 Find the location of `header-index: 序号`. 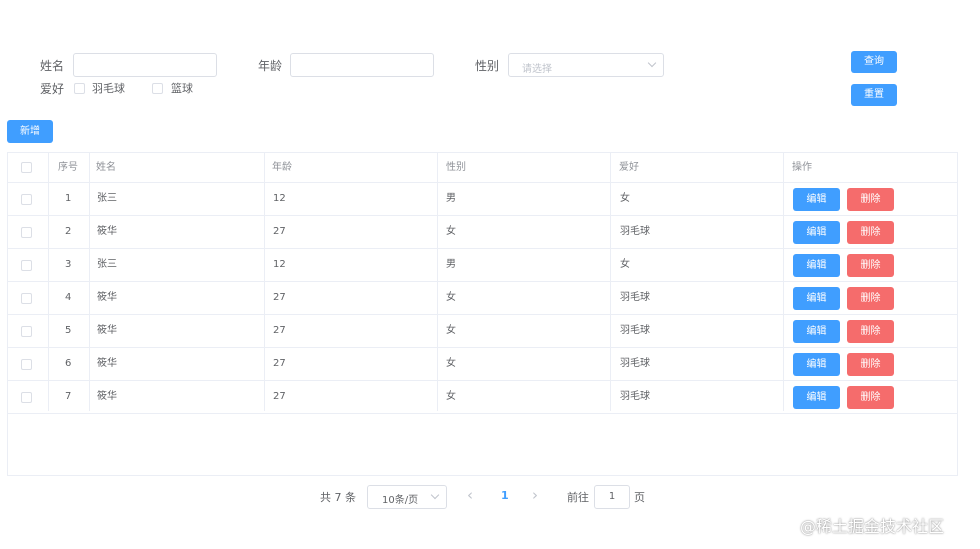

header-index: 序号 is located at coordinates (68, 167).